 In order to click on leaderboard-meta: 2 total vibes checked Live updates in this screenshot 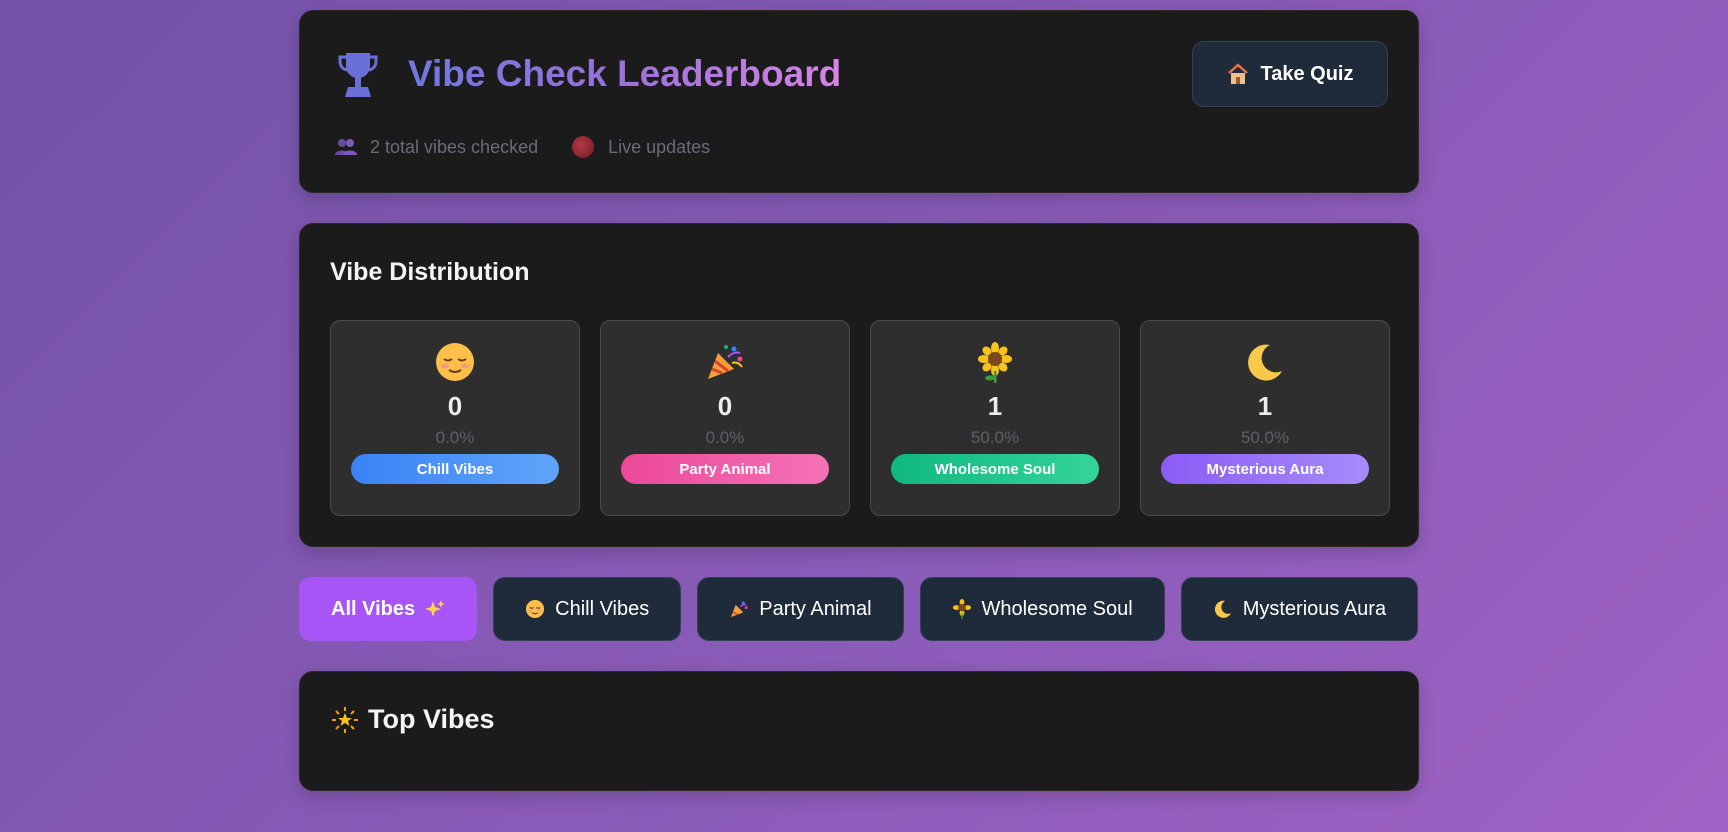, I will do `click(522, 147)`.